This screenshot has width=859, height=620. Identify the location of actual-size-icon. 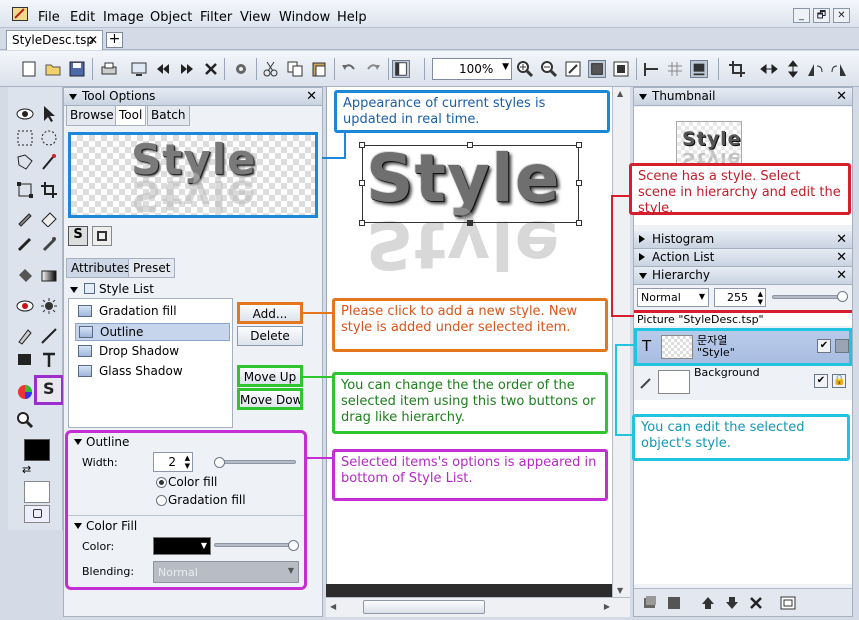
(597, 69).